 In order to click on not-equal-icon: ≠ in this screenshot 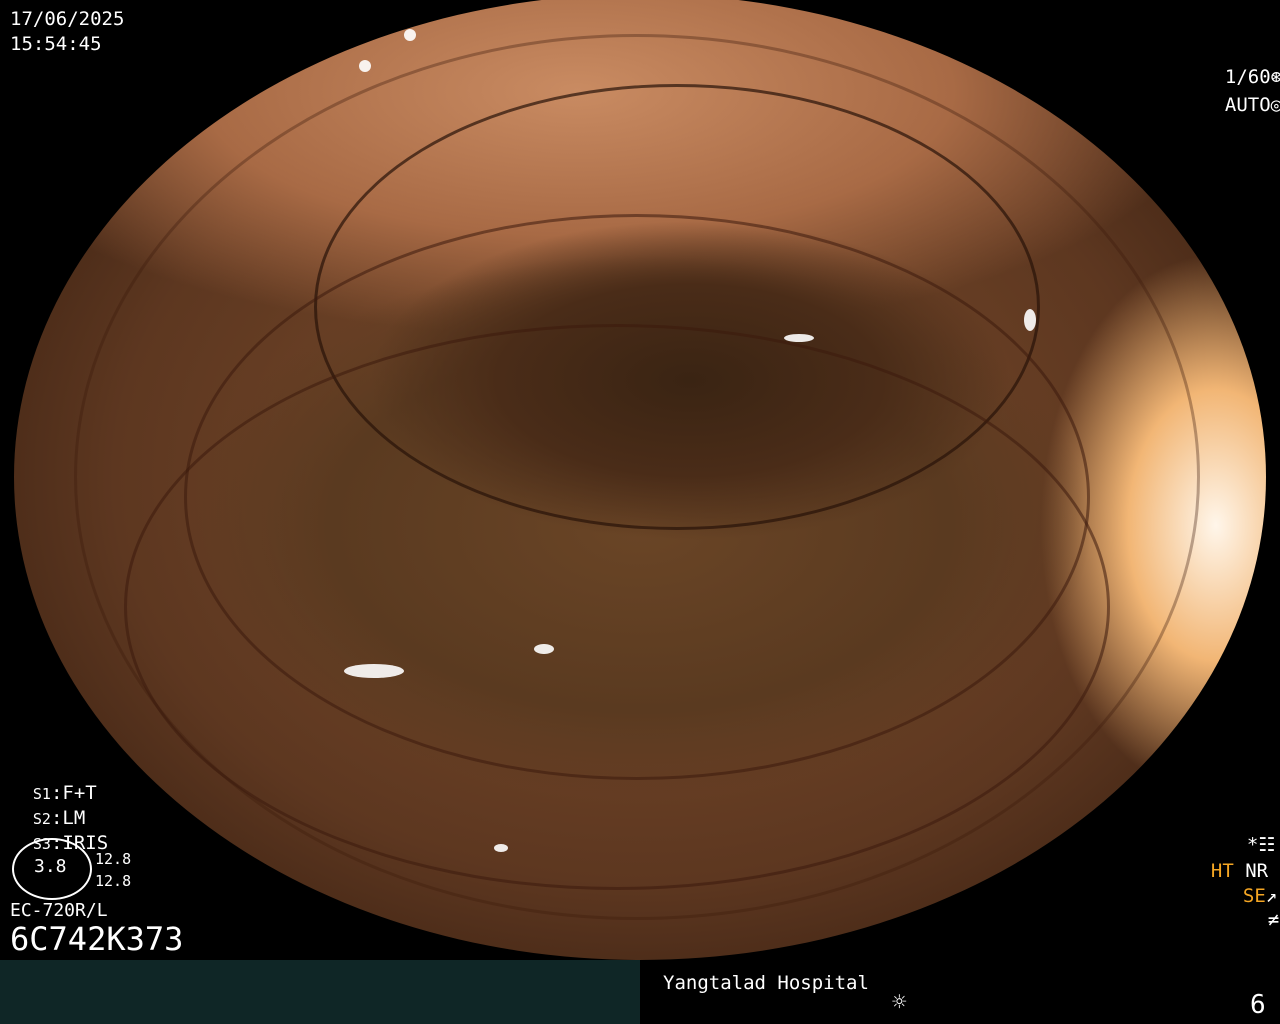, I will do `click(1273, 920)`.